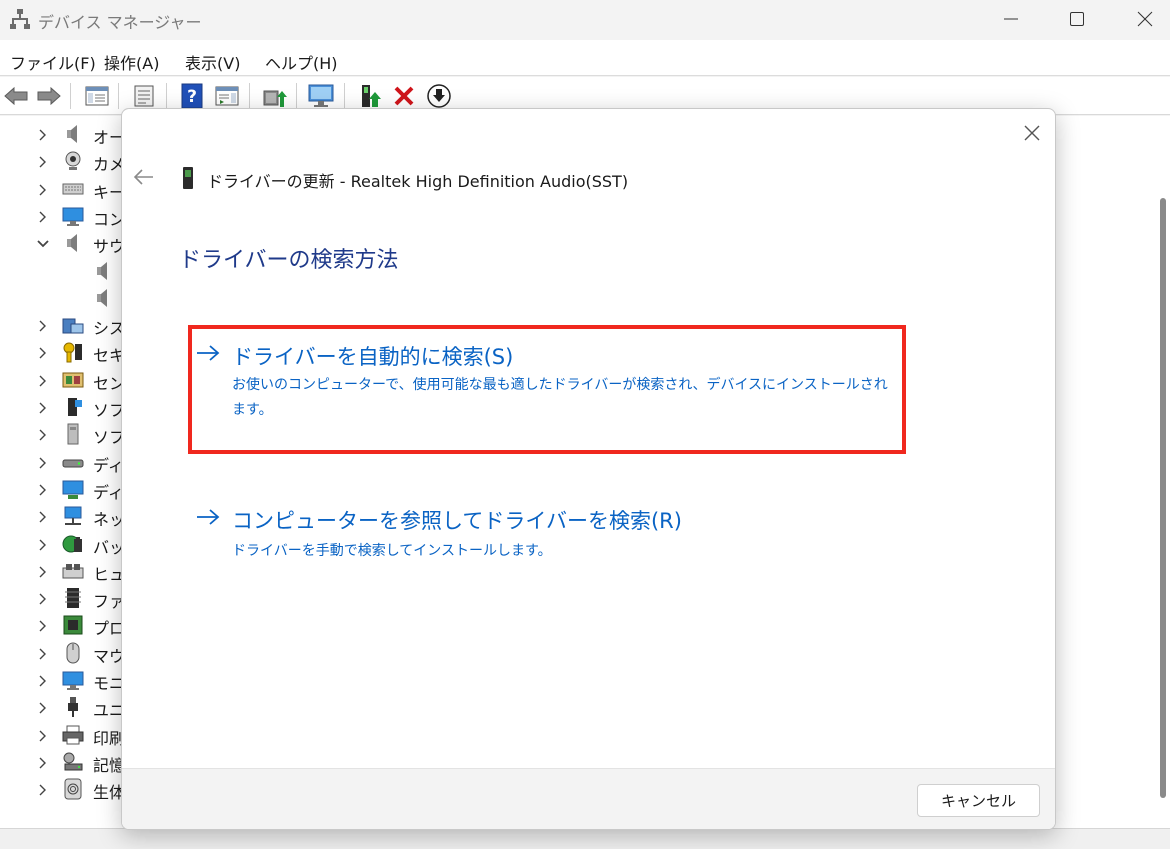  I want to click on software-device-icon, so click(73, 434).